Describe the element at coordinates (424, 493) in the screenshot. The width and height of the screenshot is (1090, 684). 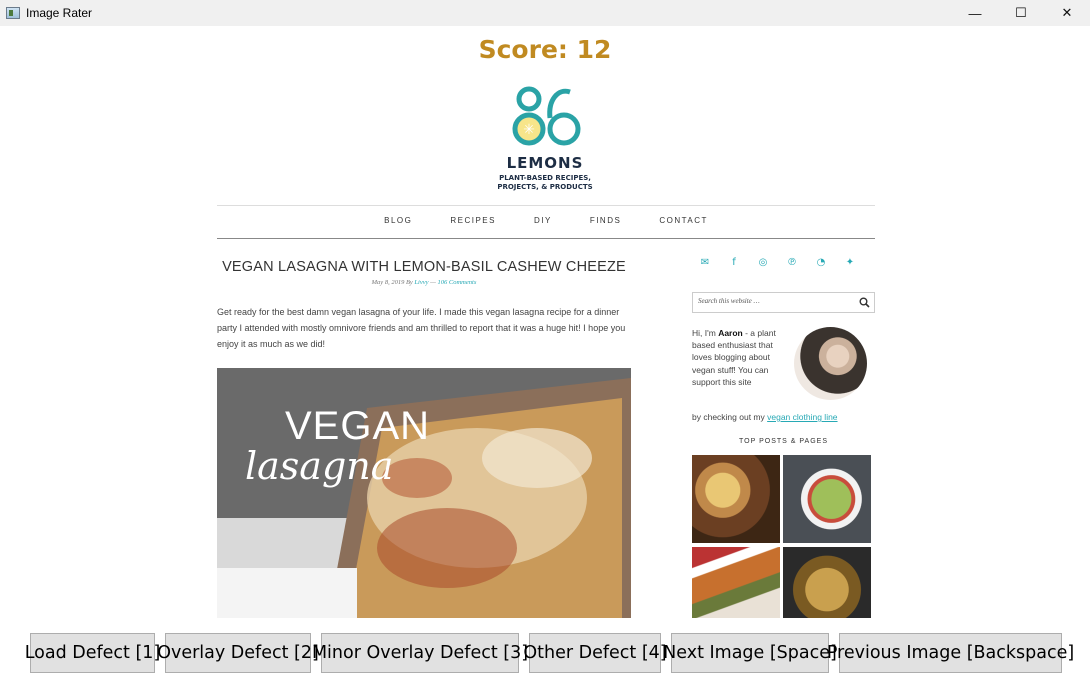
I see `post-hero-image: VEGAN lasagna` at that location.